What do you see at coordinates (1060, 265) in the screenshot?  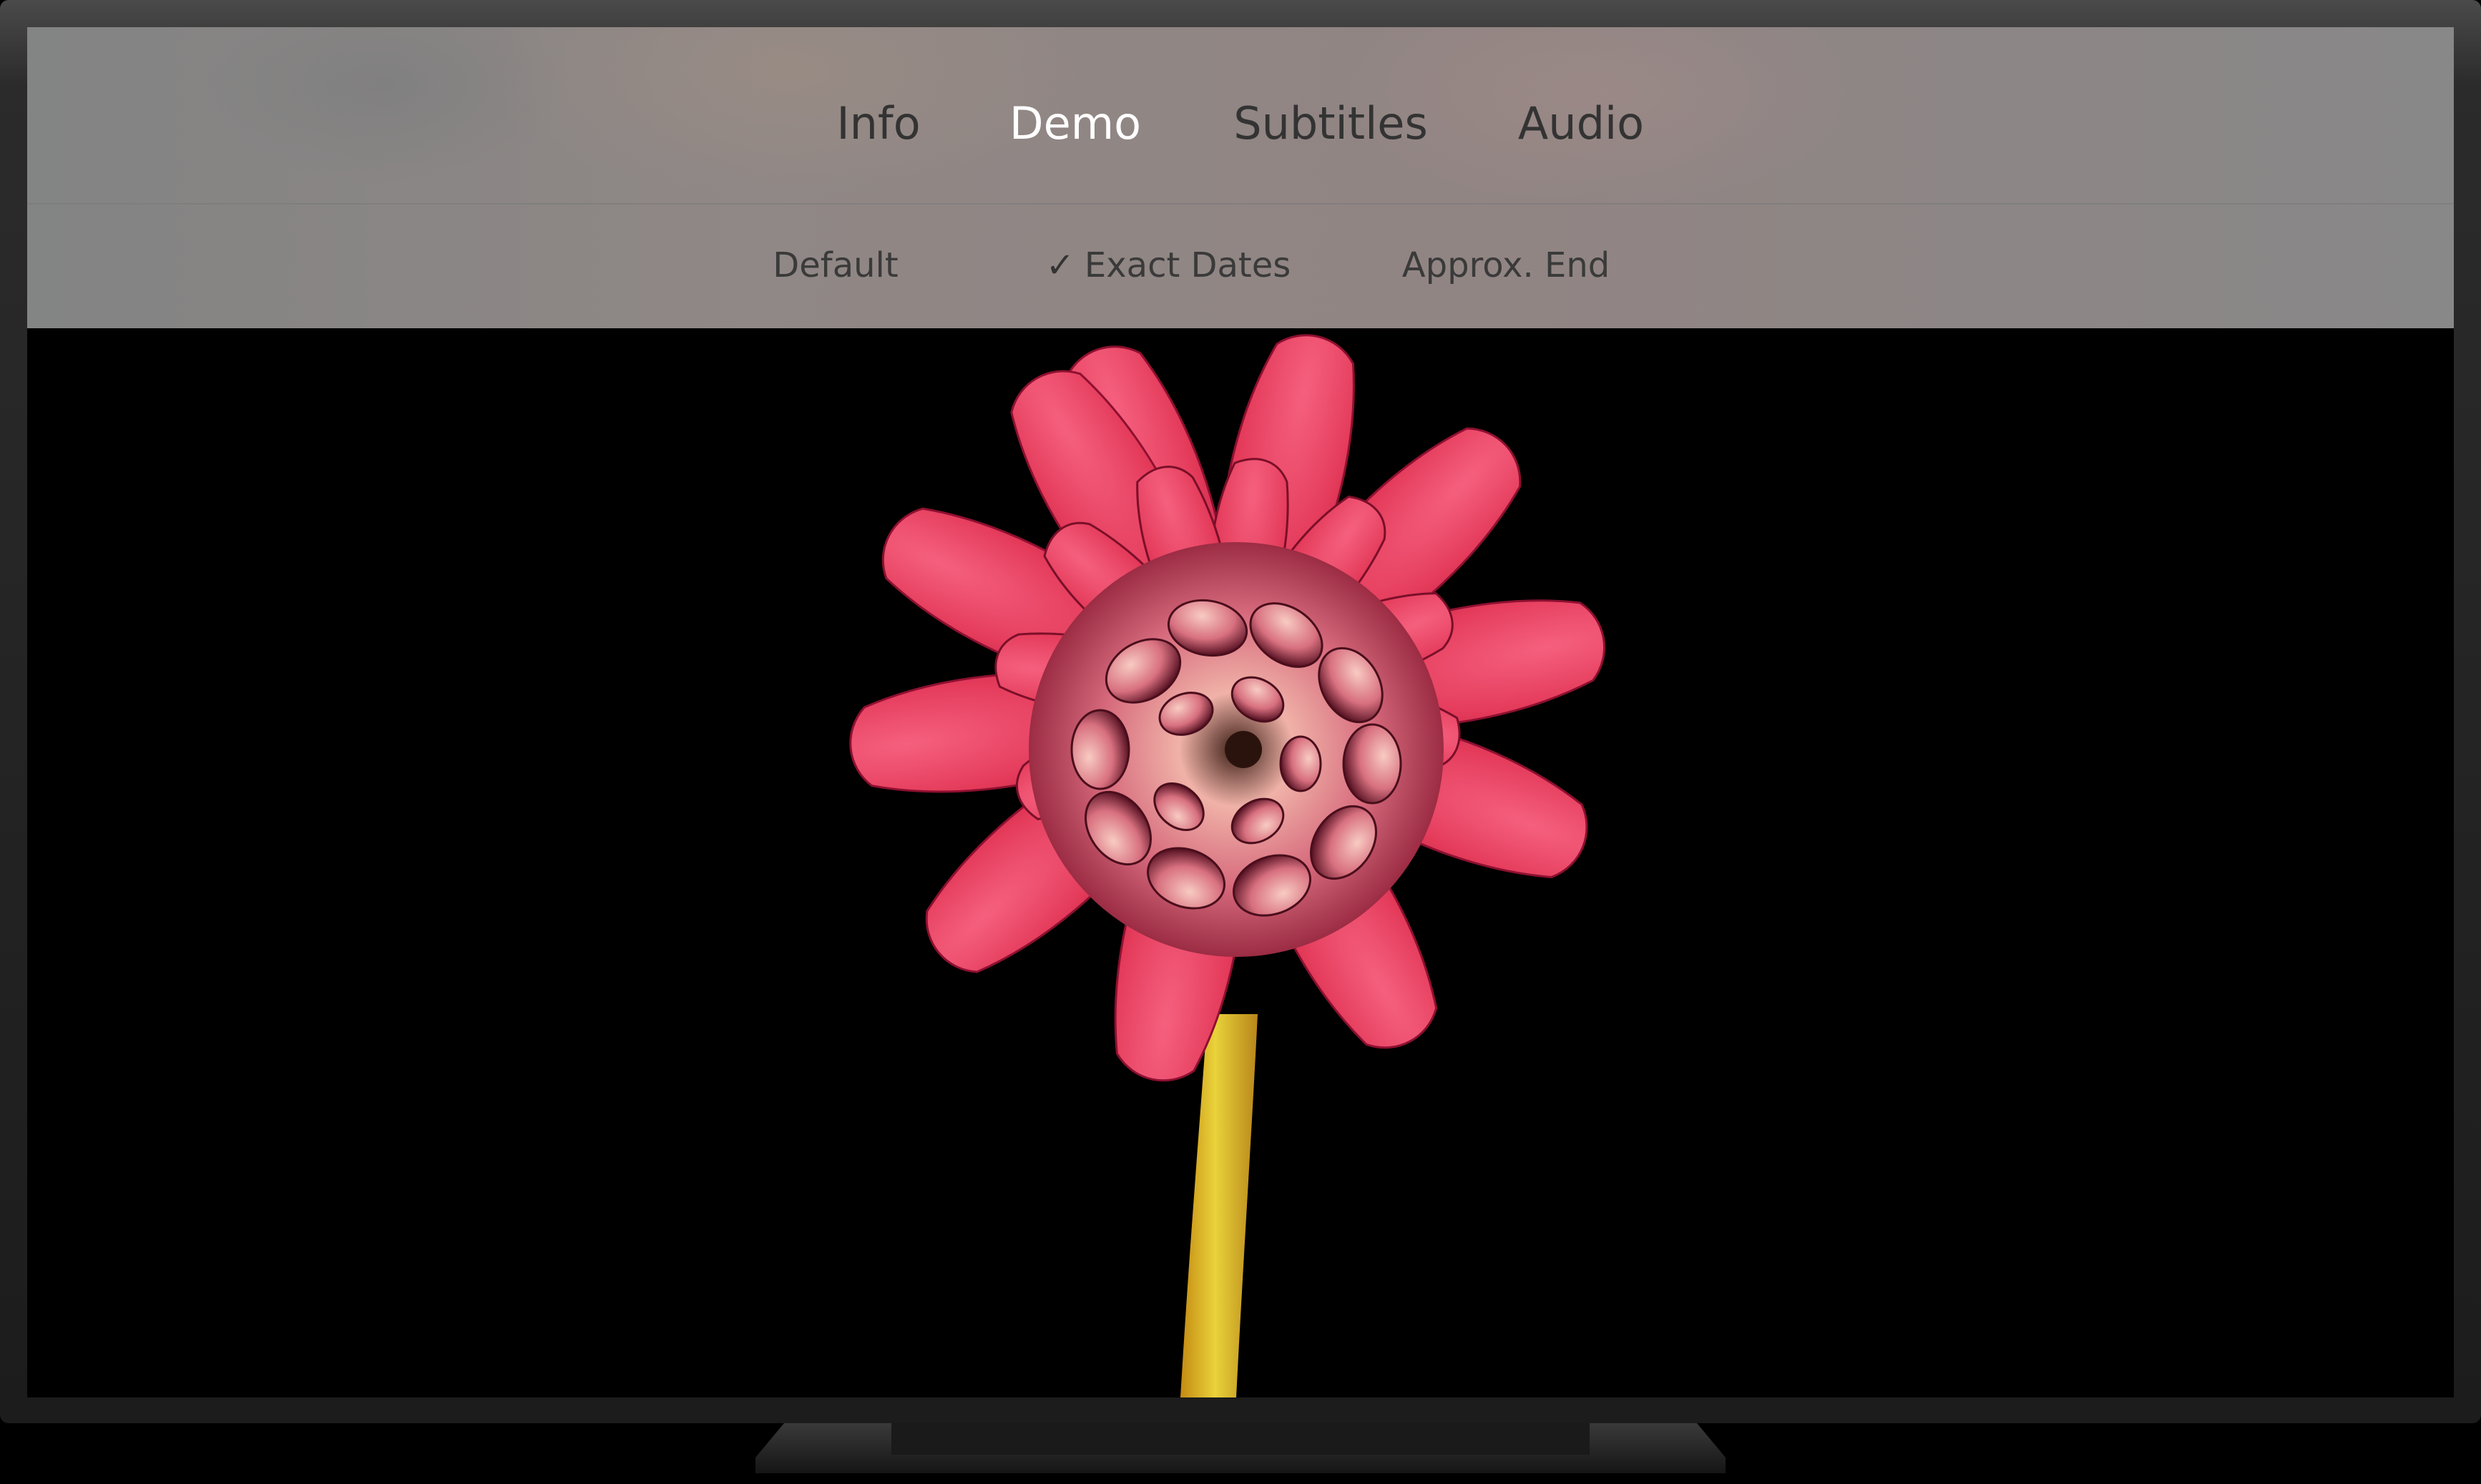 I see `checkmark-icon: ✓` at bounding box center [1060, 265].